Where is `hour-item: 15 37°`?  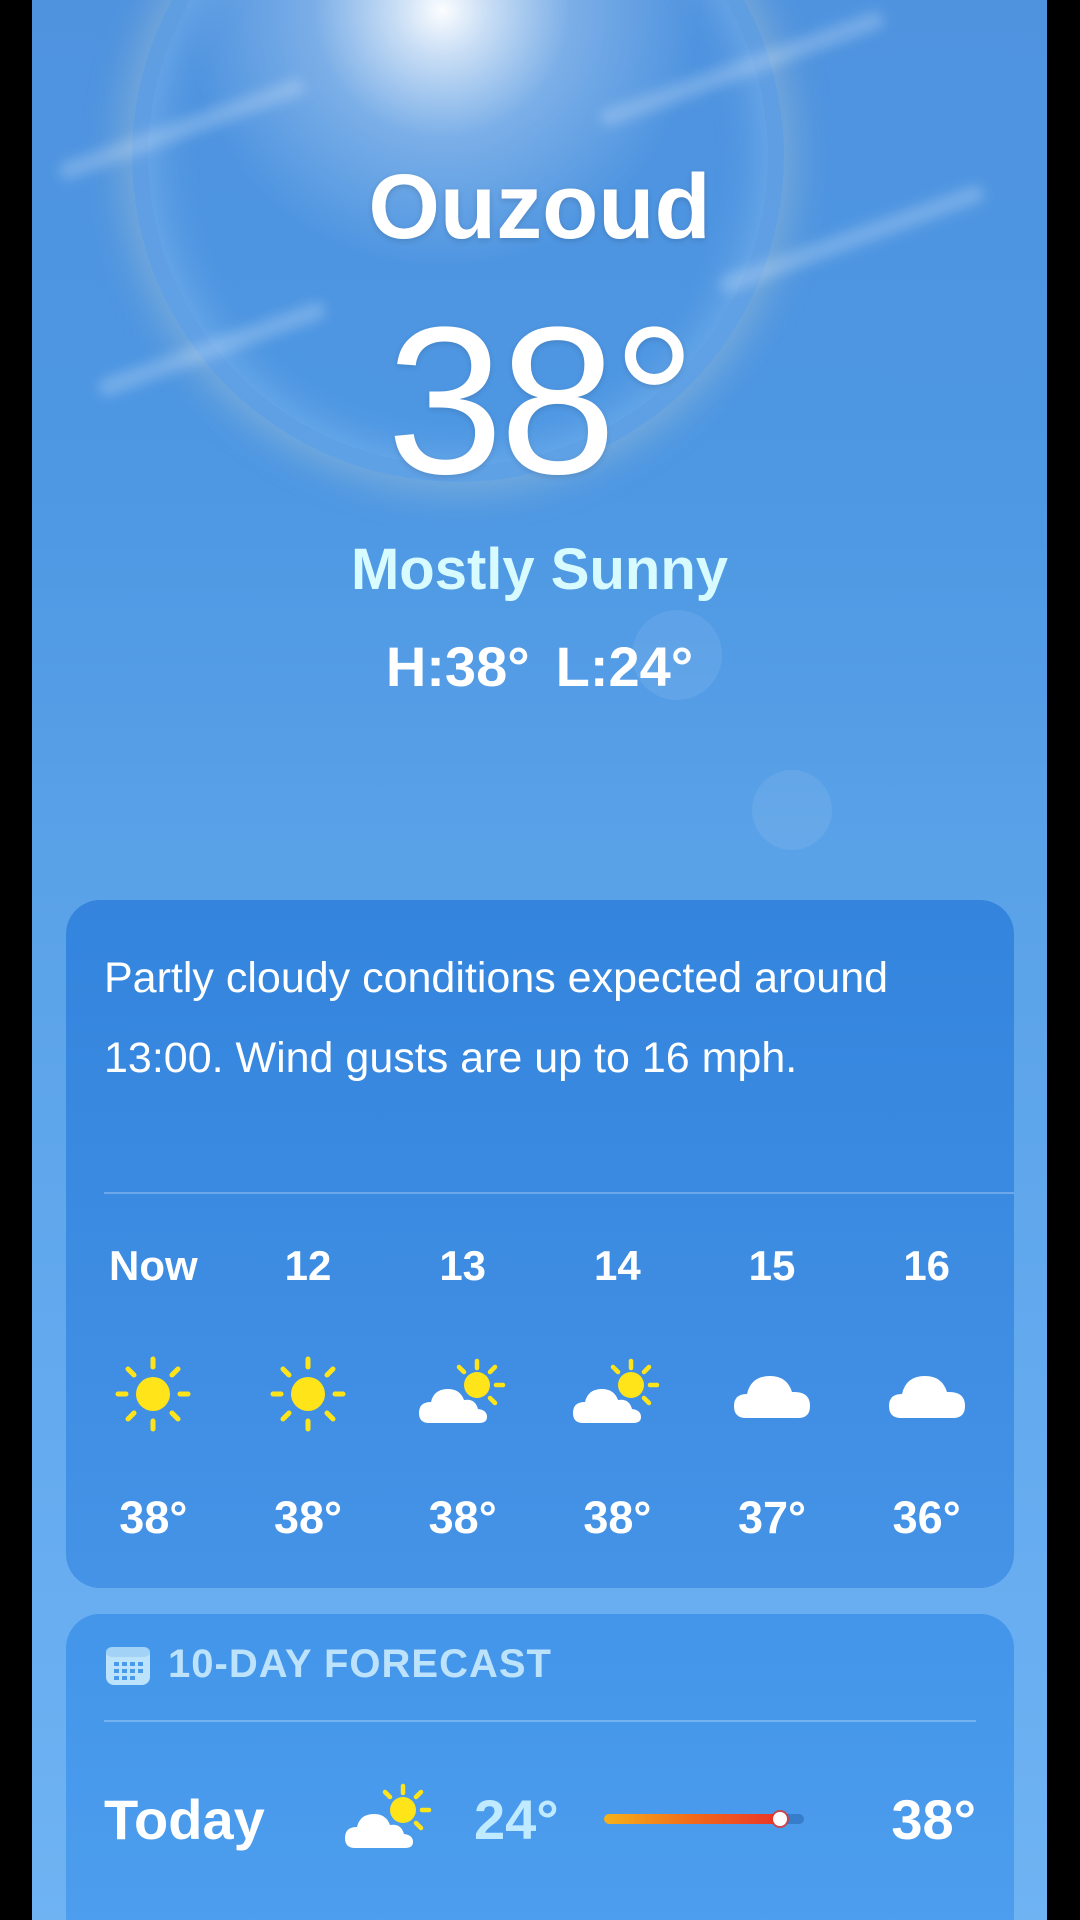
hour-item: 15 37° is located at coordinates (772, 1390).